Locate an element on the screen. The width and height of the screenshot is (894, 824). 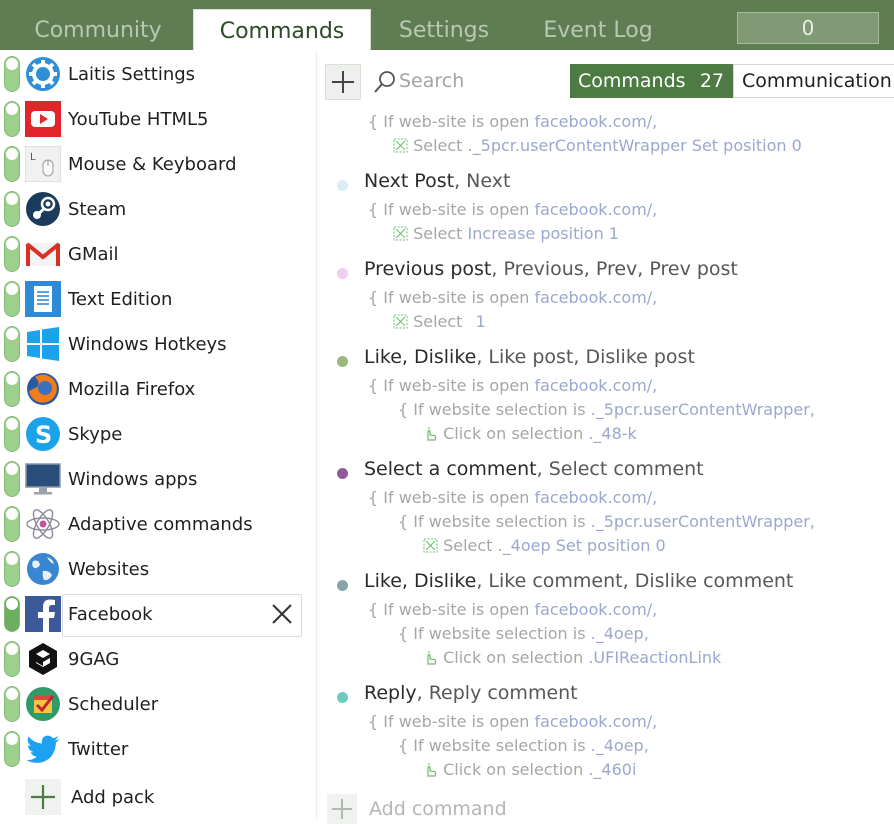
pack-item-twitter: Twitter is located at coordinates (158, 749).